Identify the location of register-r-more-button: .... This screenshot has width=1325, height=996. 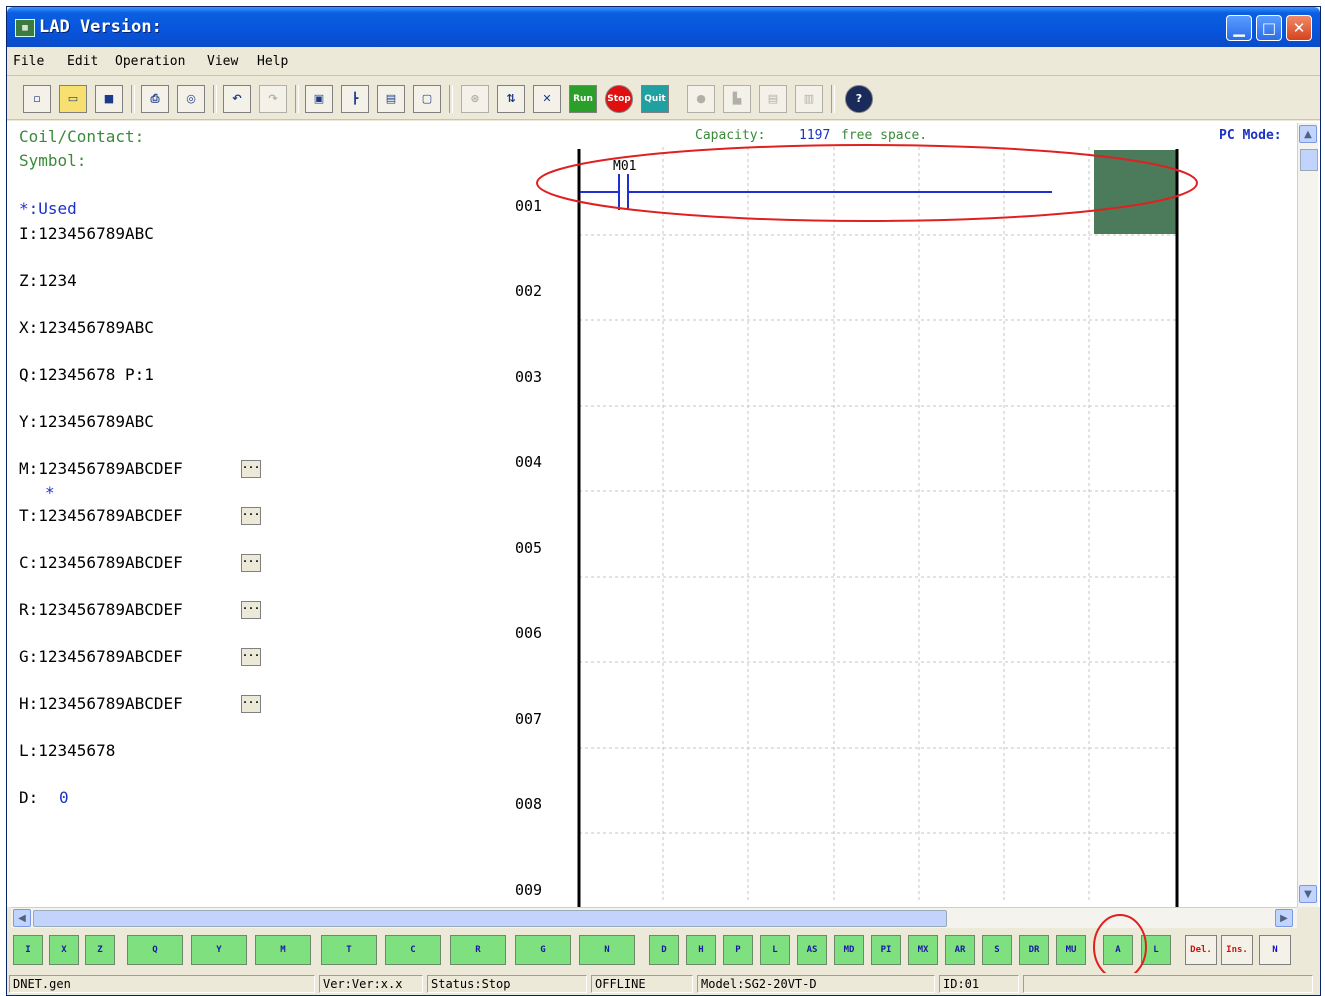
(251, 610).